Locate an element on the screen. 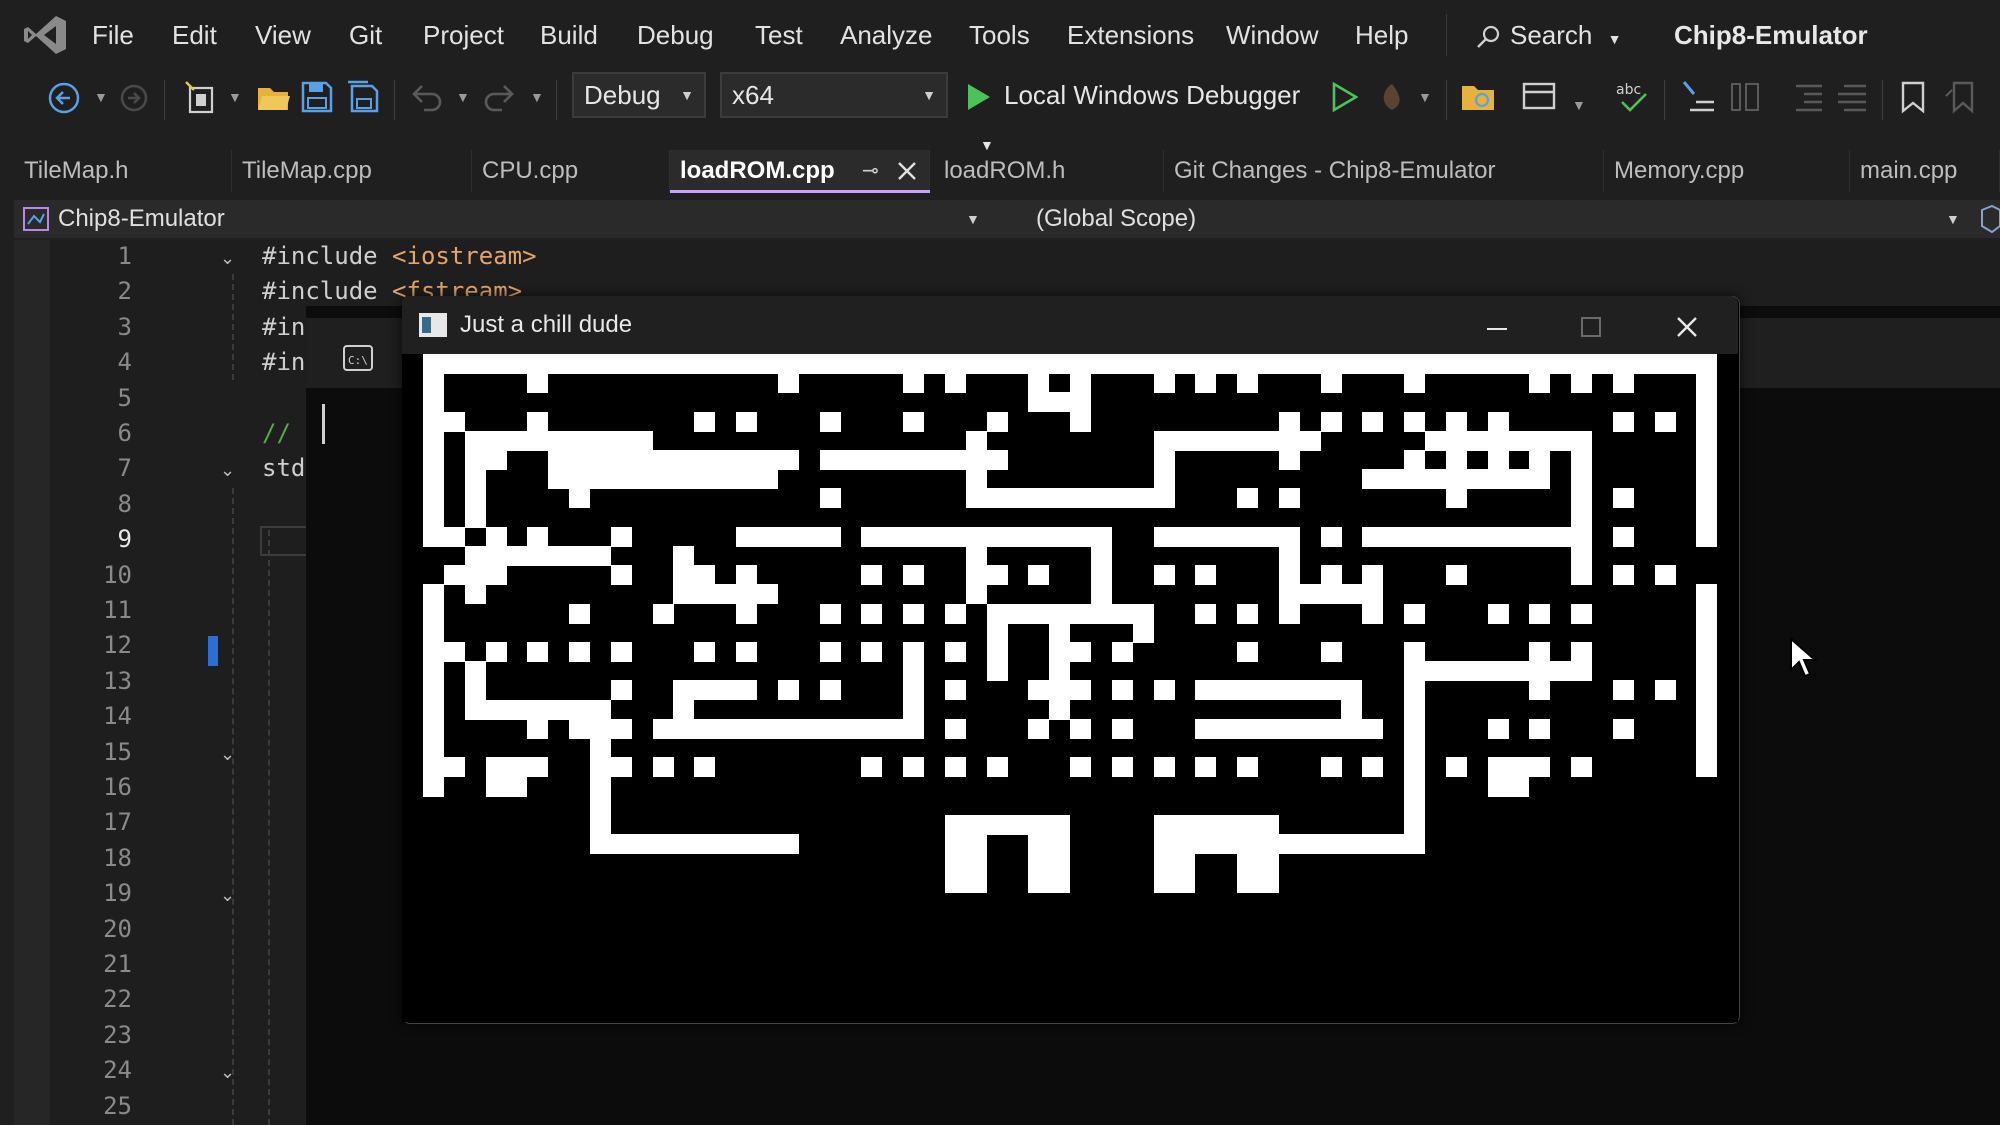  minimize-button is located at coordinates (1497, 325).